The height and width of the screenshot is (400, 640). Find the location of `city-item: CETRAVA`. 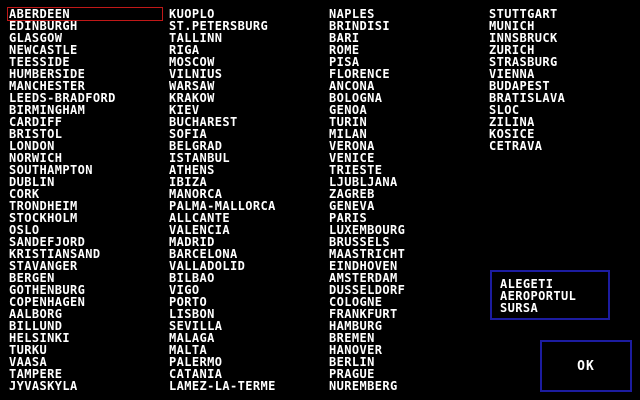

city-item: CETRAVA is located at coordinates (564, 146).